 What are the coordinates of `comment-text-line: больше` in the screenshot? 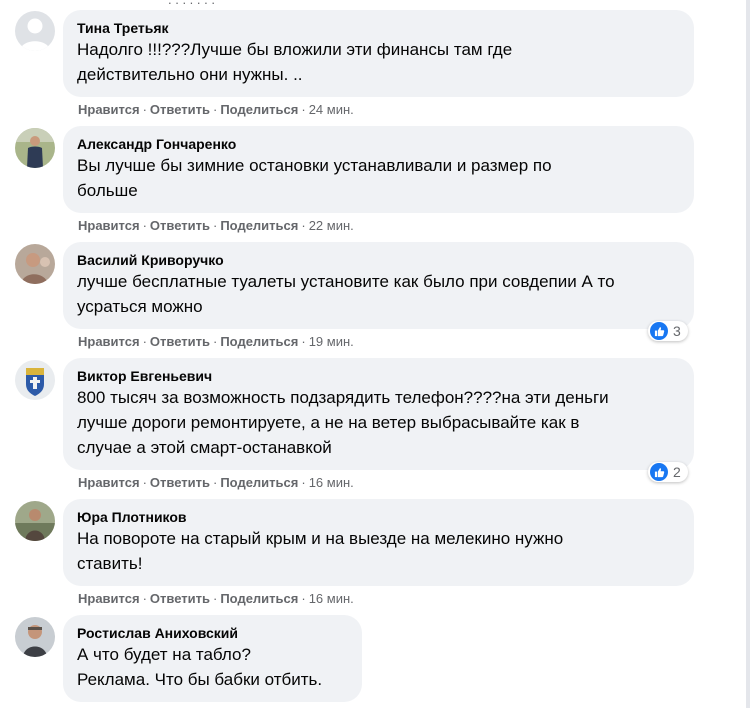 It's located at (107, 190).